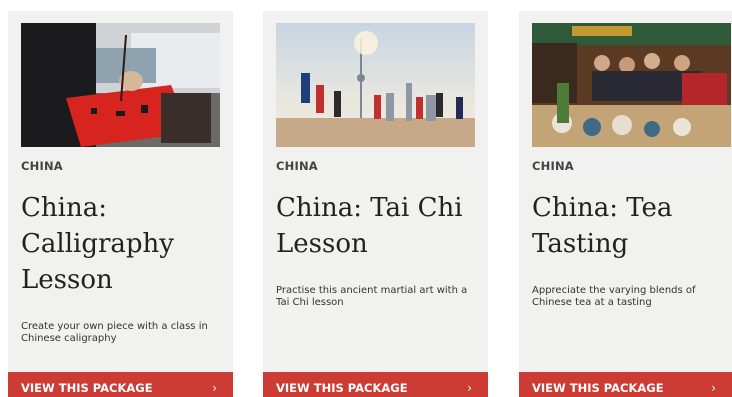  Describe the element at coordinates (632, 226) in the screenshot. I see `card-title: China: Tea Tasting` at that location.